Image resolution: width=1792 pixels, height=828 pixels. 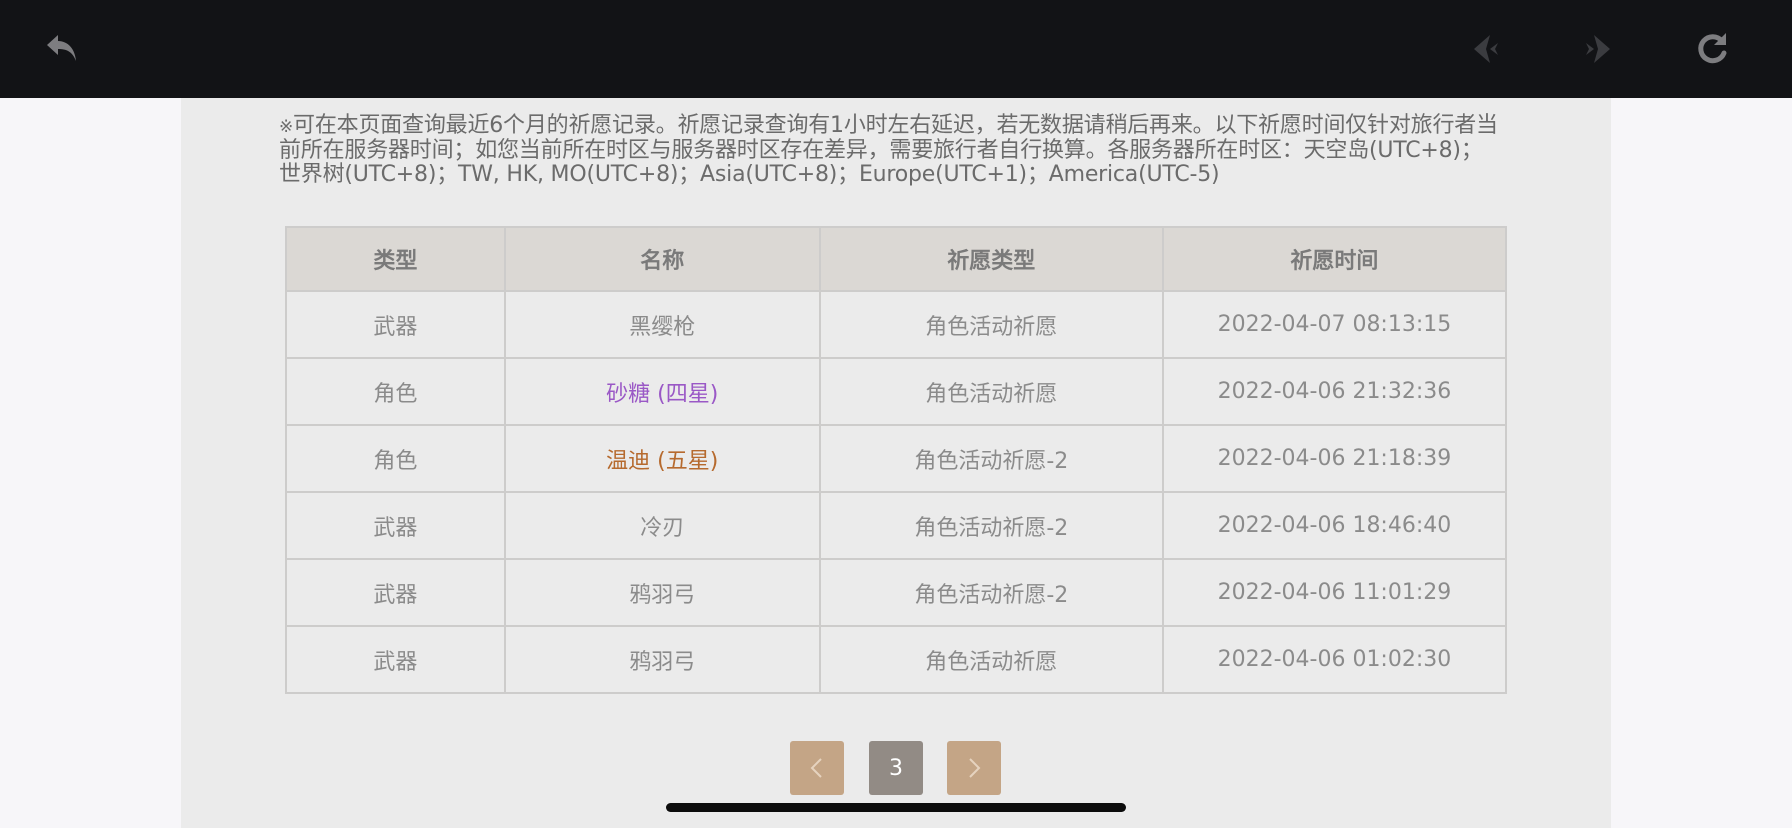 What do you see at coordinates (1334, 592) in the screenshot?
I see `cell-time: 2022-04-06 11:01:29` at bounding box center [1334, 592].